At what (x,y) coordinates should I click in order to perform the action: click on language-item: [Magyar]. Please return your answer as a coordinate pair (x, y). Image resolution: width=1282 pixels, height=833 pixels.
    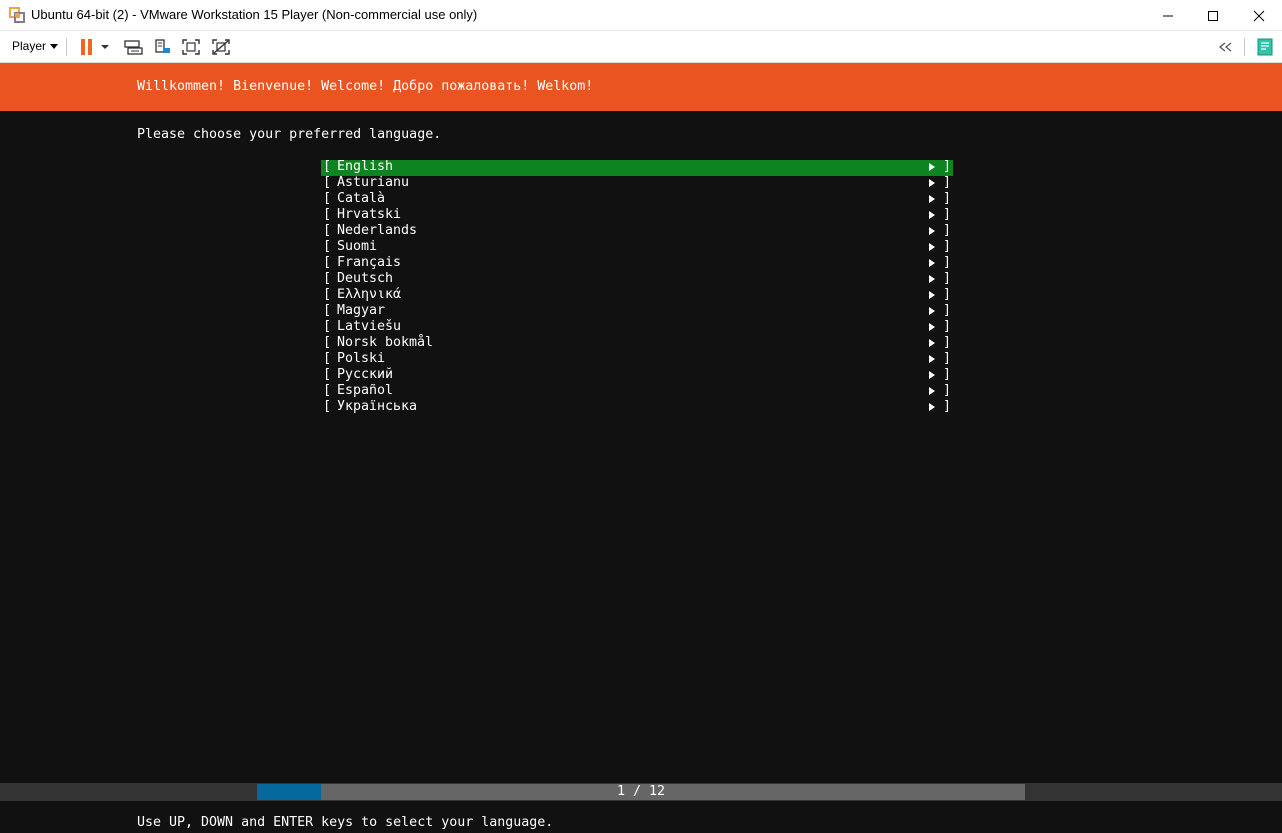
    Looking at the image, I should click on (637, 311).